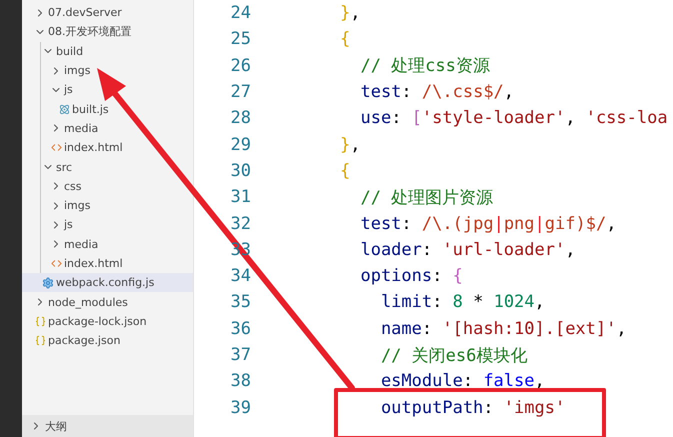  What do you see at coordinates (64, 109) in the screenshot?
I see `atom-icon` at bounding box center [64, 109].